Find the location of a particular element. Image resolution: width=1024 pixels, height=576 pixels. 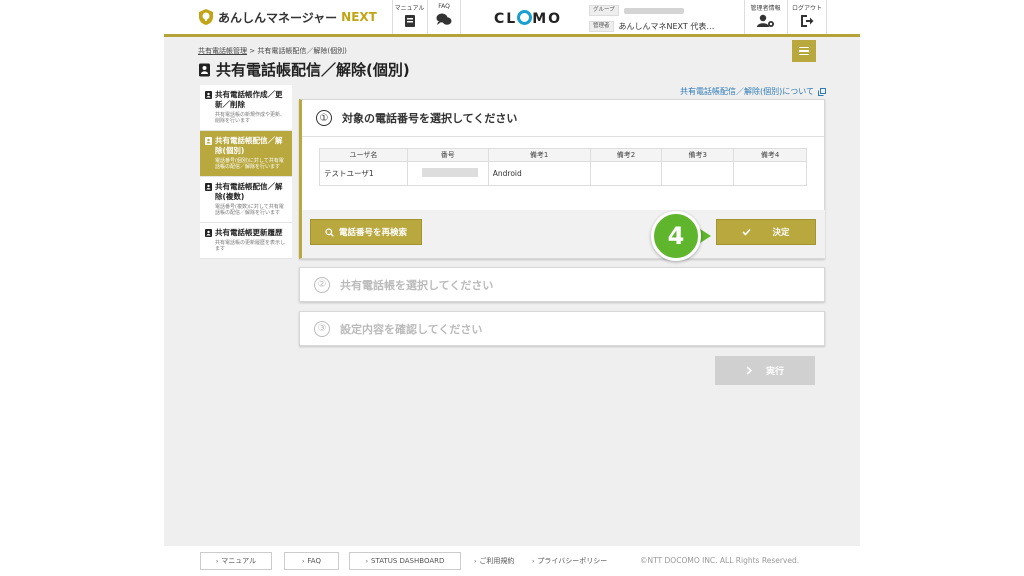

external-window-icon is located at coordinates (822, 91).